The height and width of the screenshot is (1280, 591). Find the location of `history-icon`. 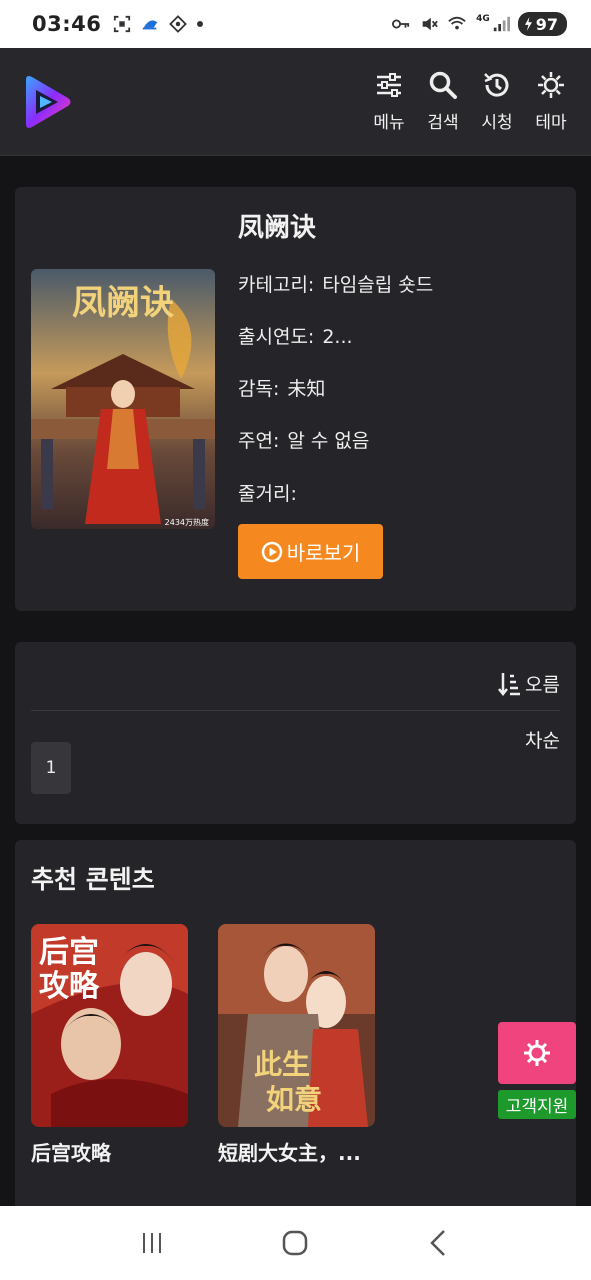

history-icon is located at coordinates (496, 85).